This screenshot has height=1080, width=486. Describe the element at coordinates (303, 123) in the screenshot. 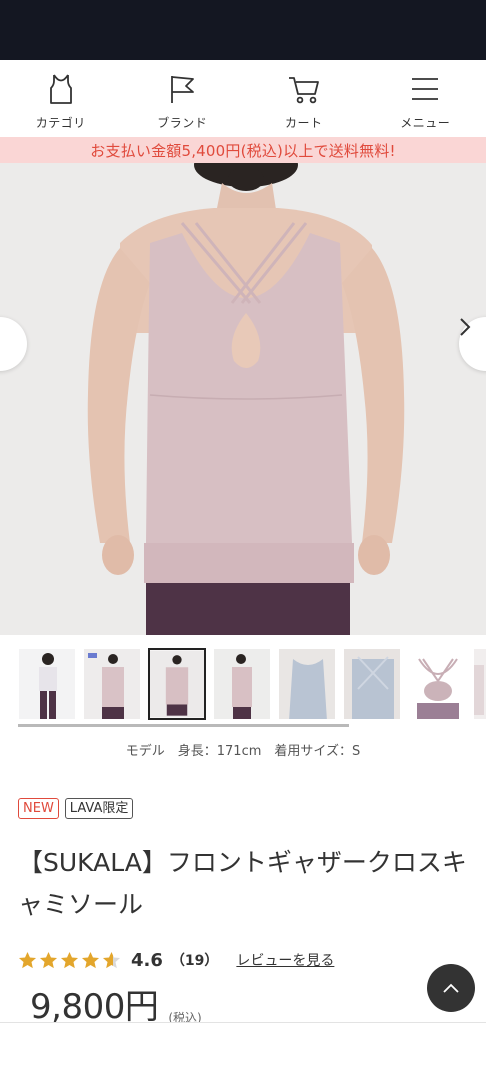

I see `nav-label-cart: カート` at that location.